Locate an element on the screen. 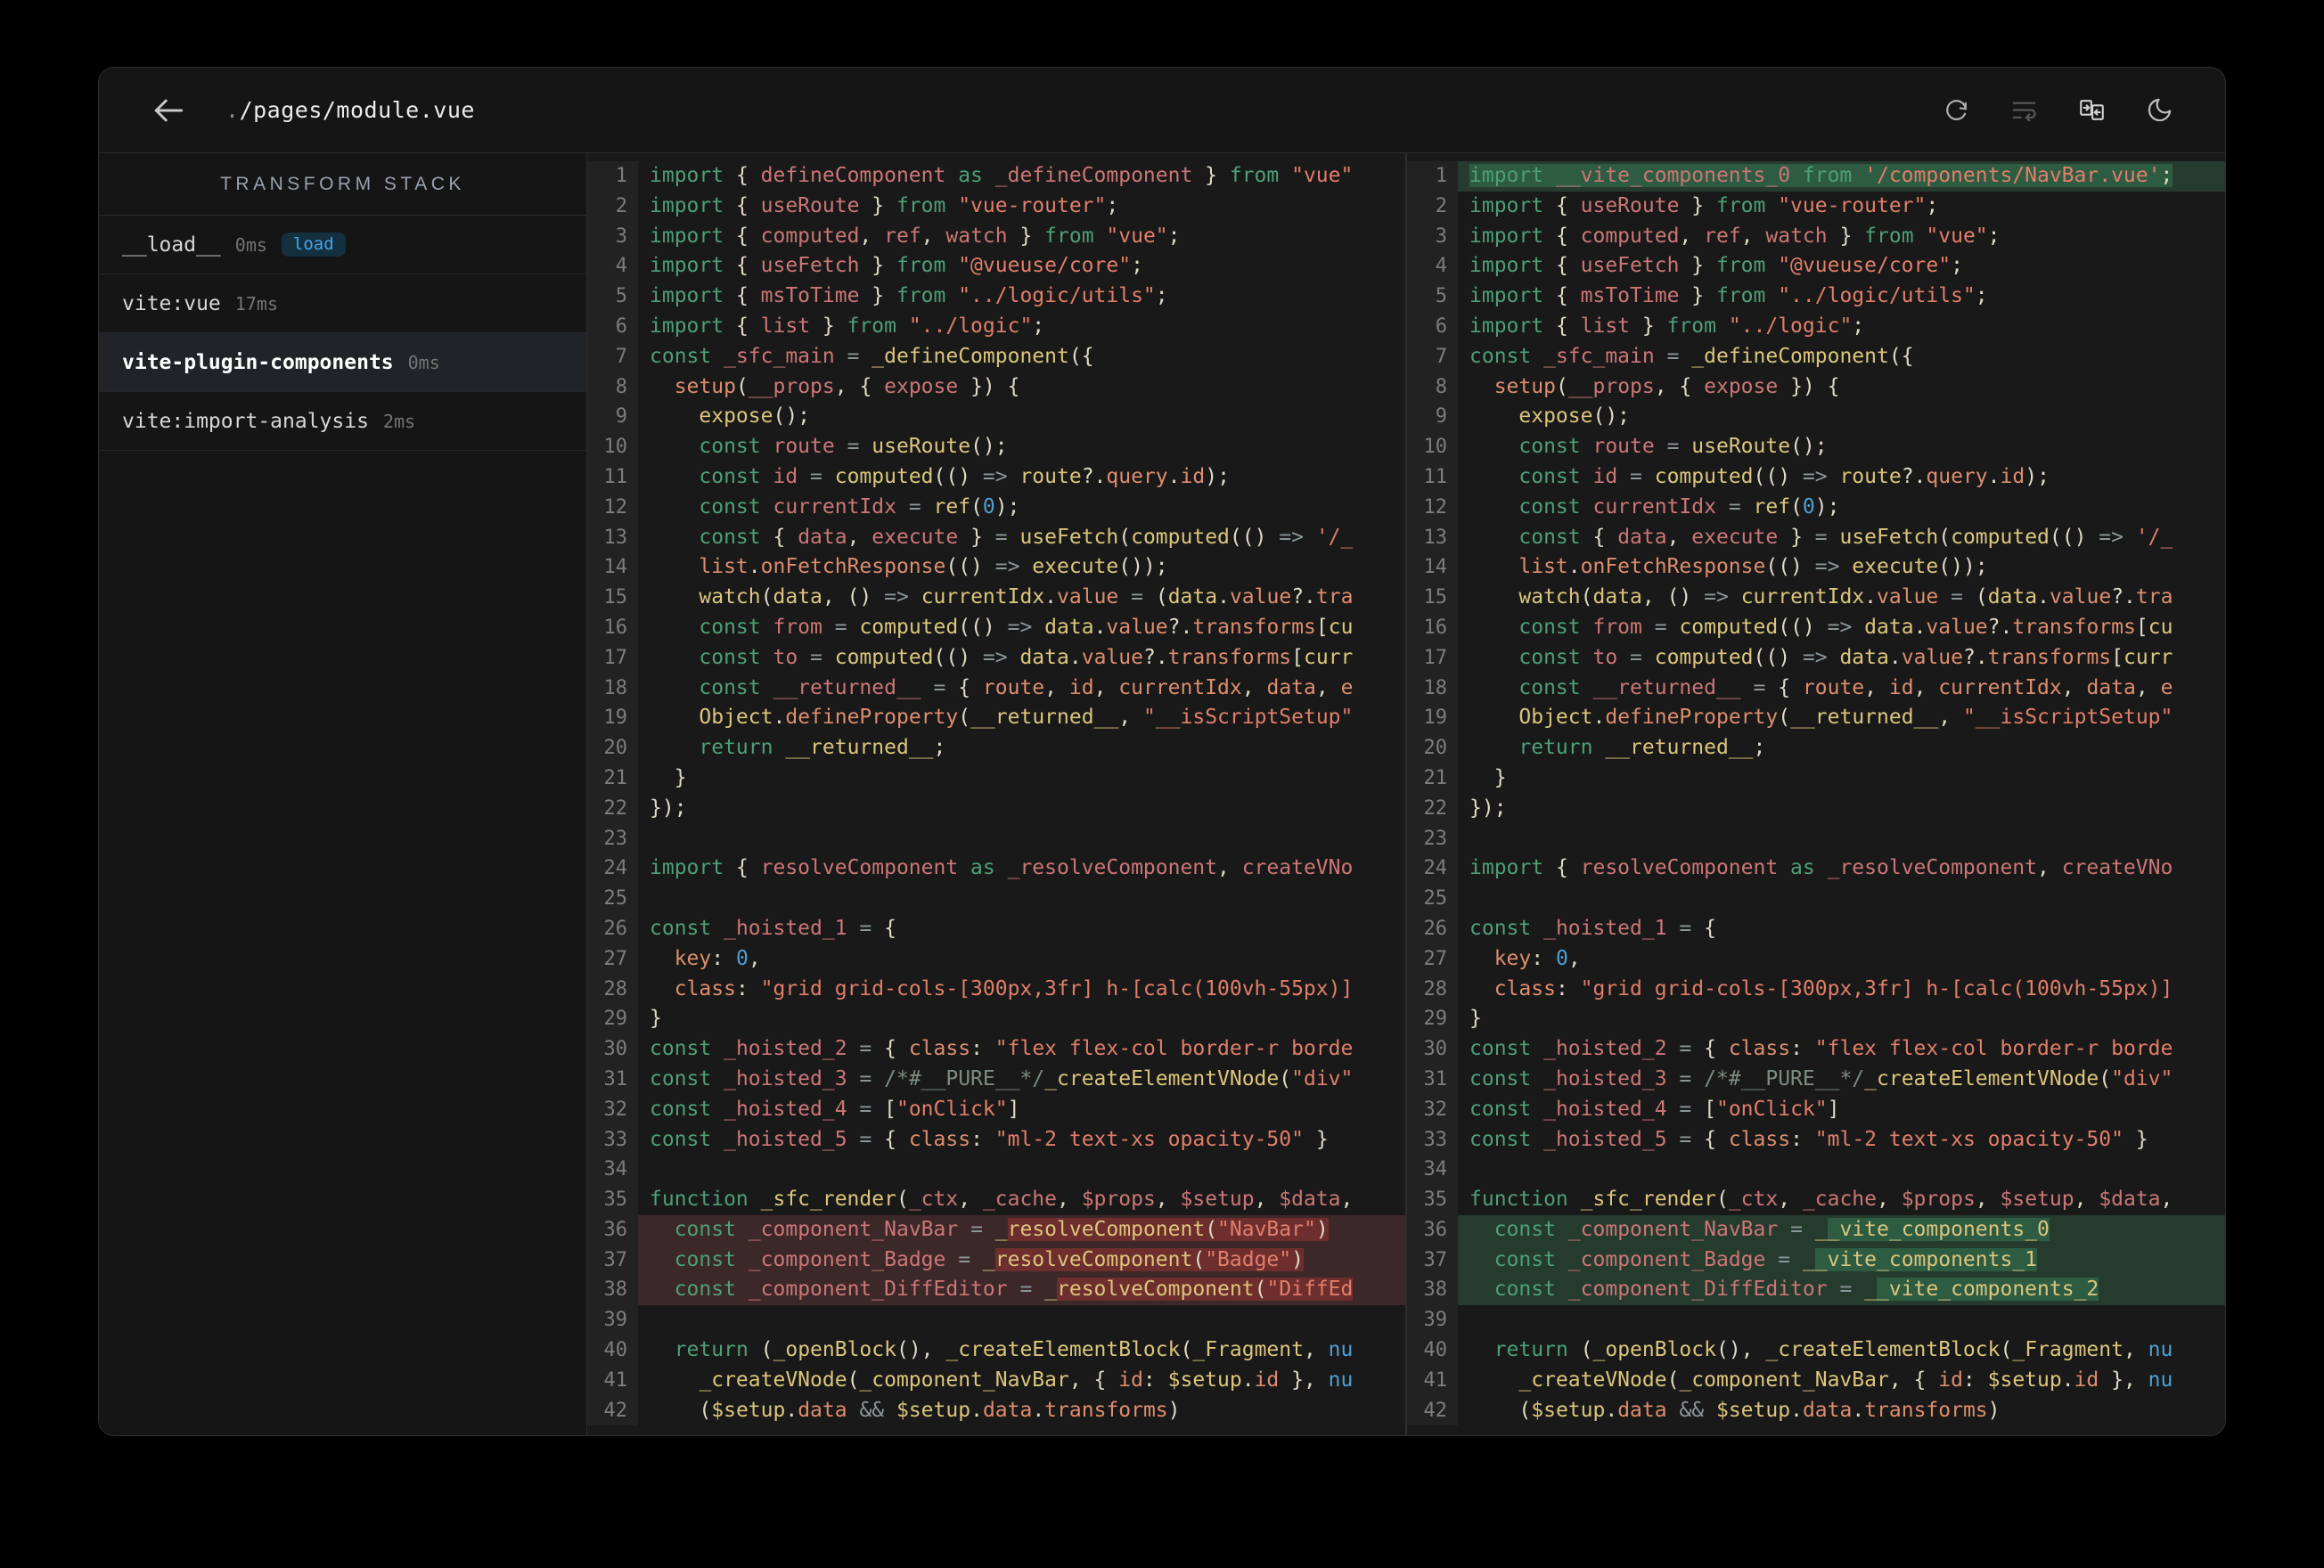 Image resolution: width=2324 pixels, height=1568 pixels. plugin-name: vite-plugin-components is located at coordinates (258, 362).